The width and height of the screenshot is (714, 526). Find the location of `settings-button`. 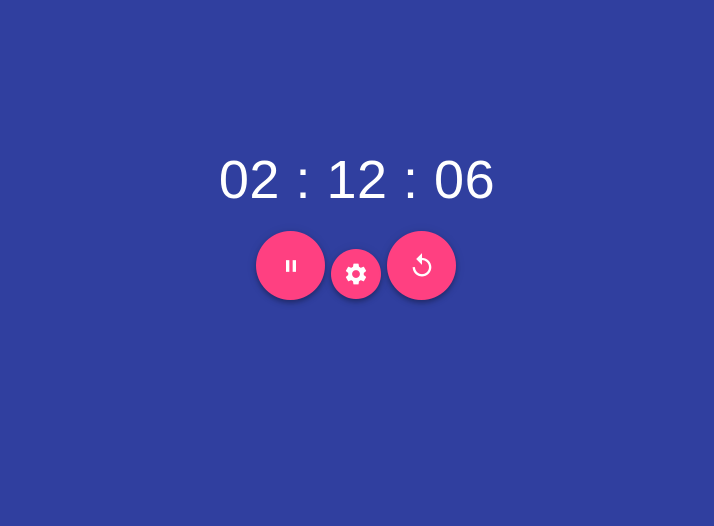

settings-button is located at coordinates (356, 274).